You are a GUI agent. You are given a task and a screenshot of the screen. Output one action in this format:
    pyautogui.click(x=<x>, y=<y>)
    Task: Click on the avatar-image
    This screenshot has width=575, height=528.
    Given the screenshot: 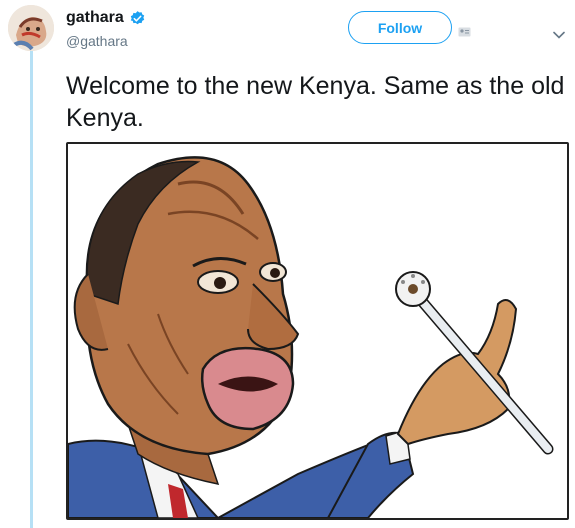 What is the action you would take?
    pyautogui.click(x=31, y=28)
    